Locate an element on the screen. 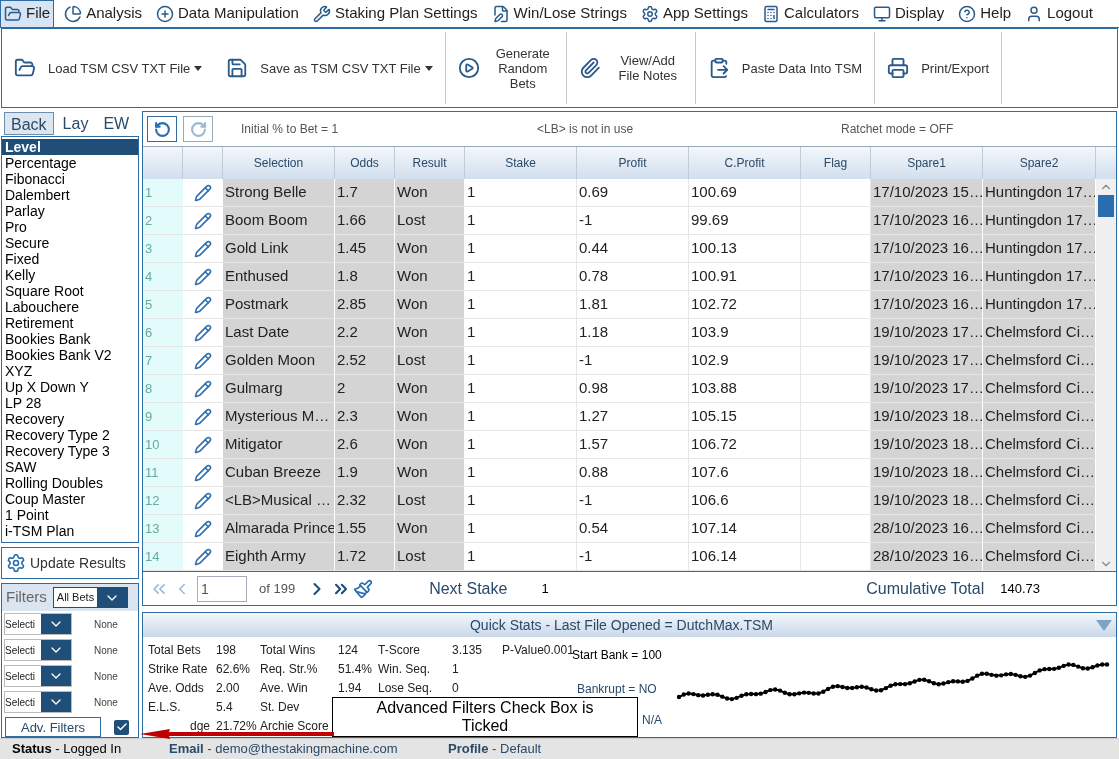 The height and width of the screenshot is (759, 1119). menu-item: Help is located at coordinates (985, 14).